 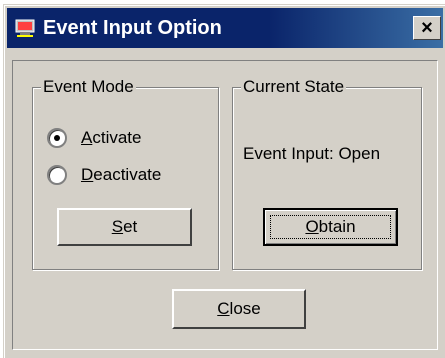 I want to click on activate-radio-button, so click(x=57, y=138).